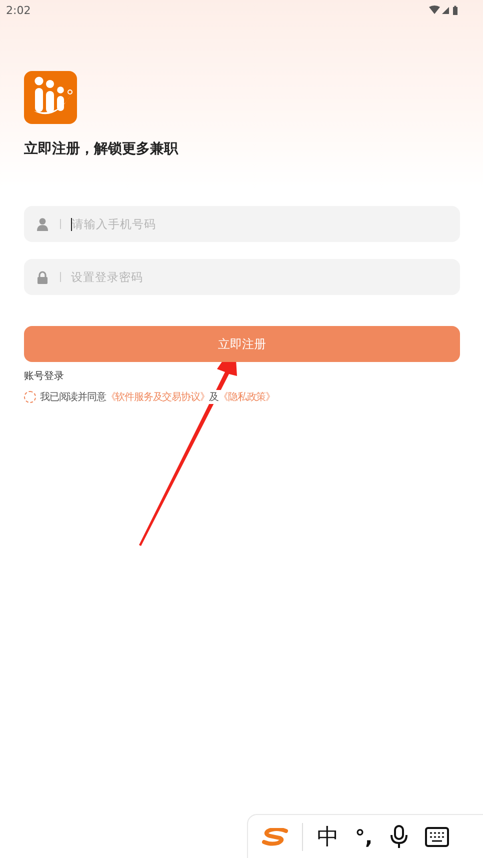 The width and height of the screenshot is (483, 858). I want to click on account-login-link: 账号登录, so click(44, 376).